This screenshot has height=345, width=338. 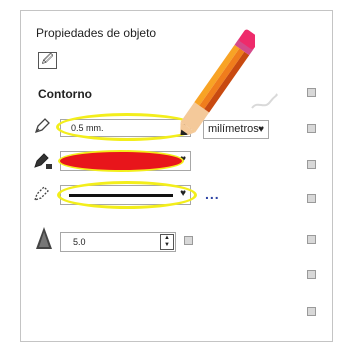 What do you see at coordinates (217, 82) in the screenshot?
I see `pencil-icon` at bounding box center [217, 82].